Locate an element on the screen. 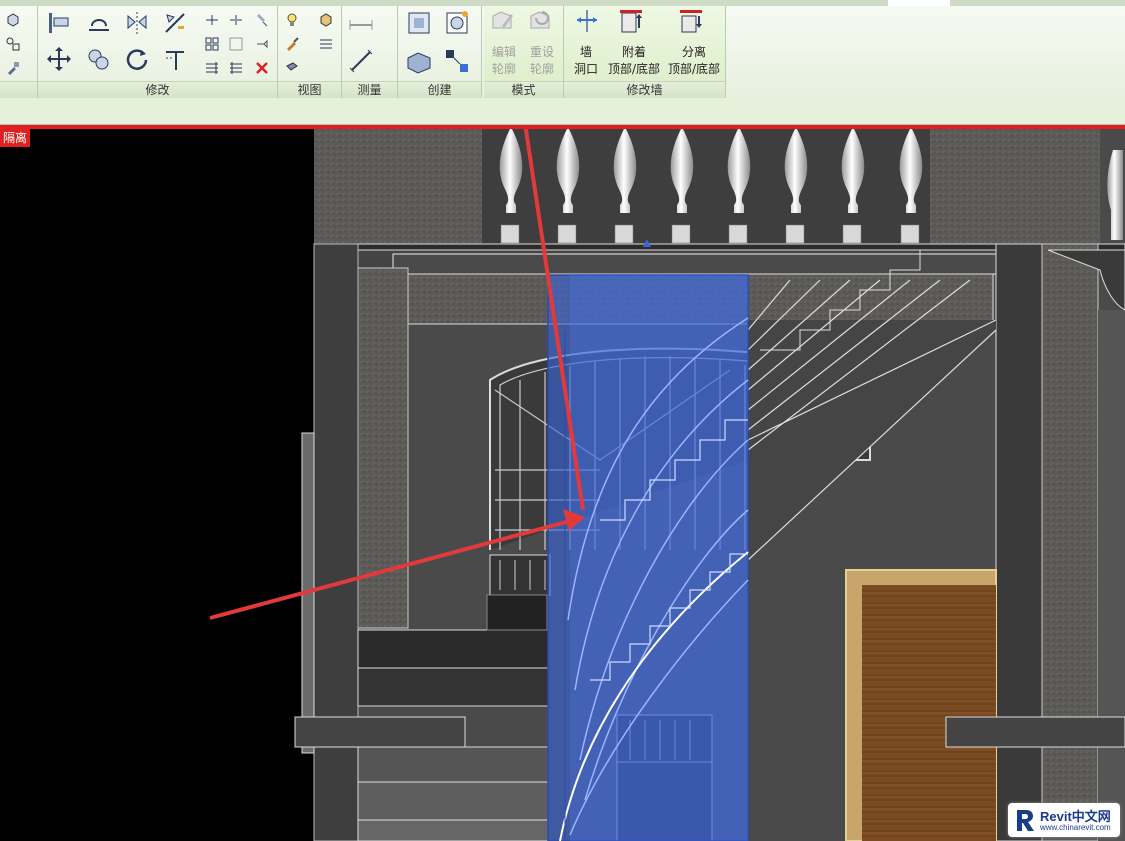  panel-title-modify-wall: 修改墙 is located at coordinates (644, 89).